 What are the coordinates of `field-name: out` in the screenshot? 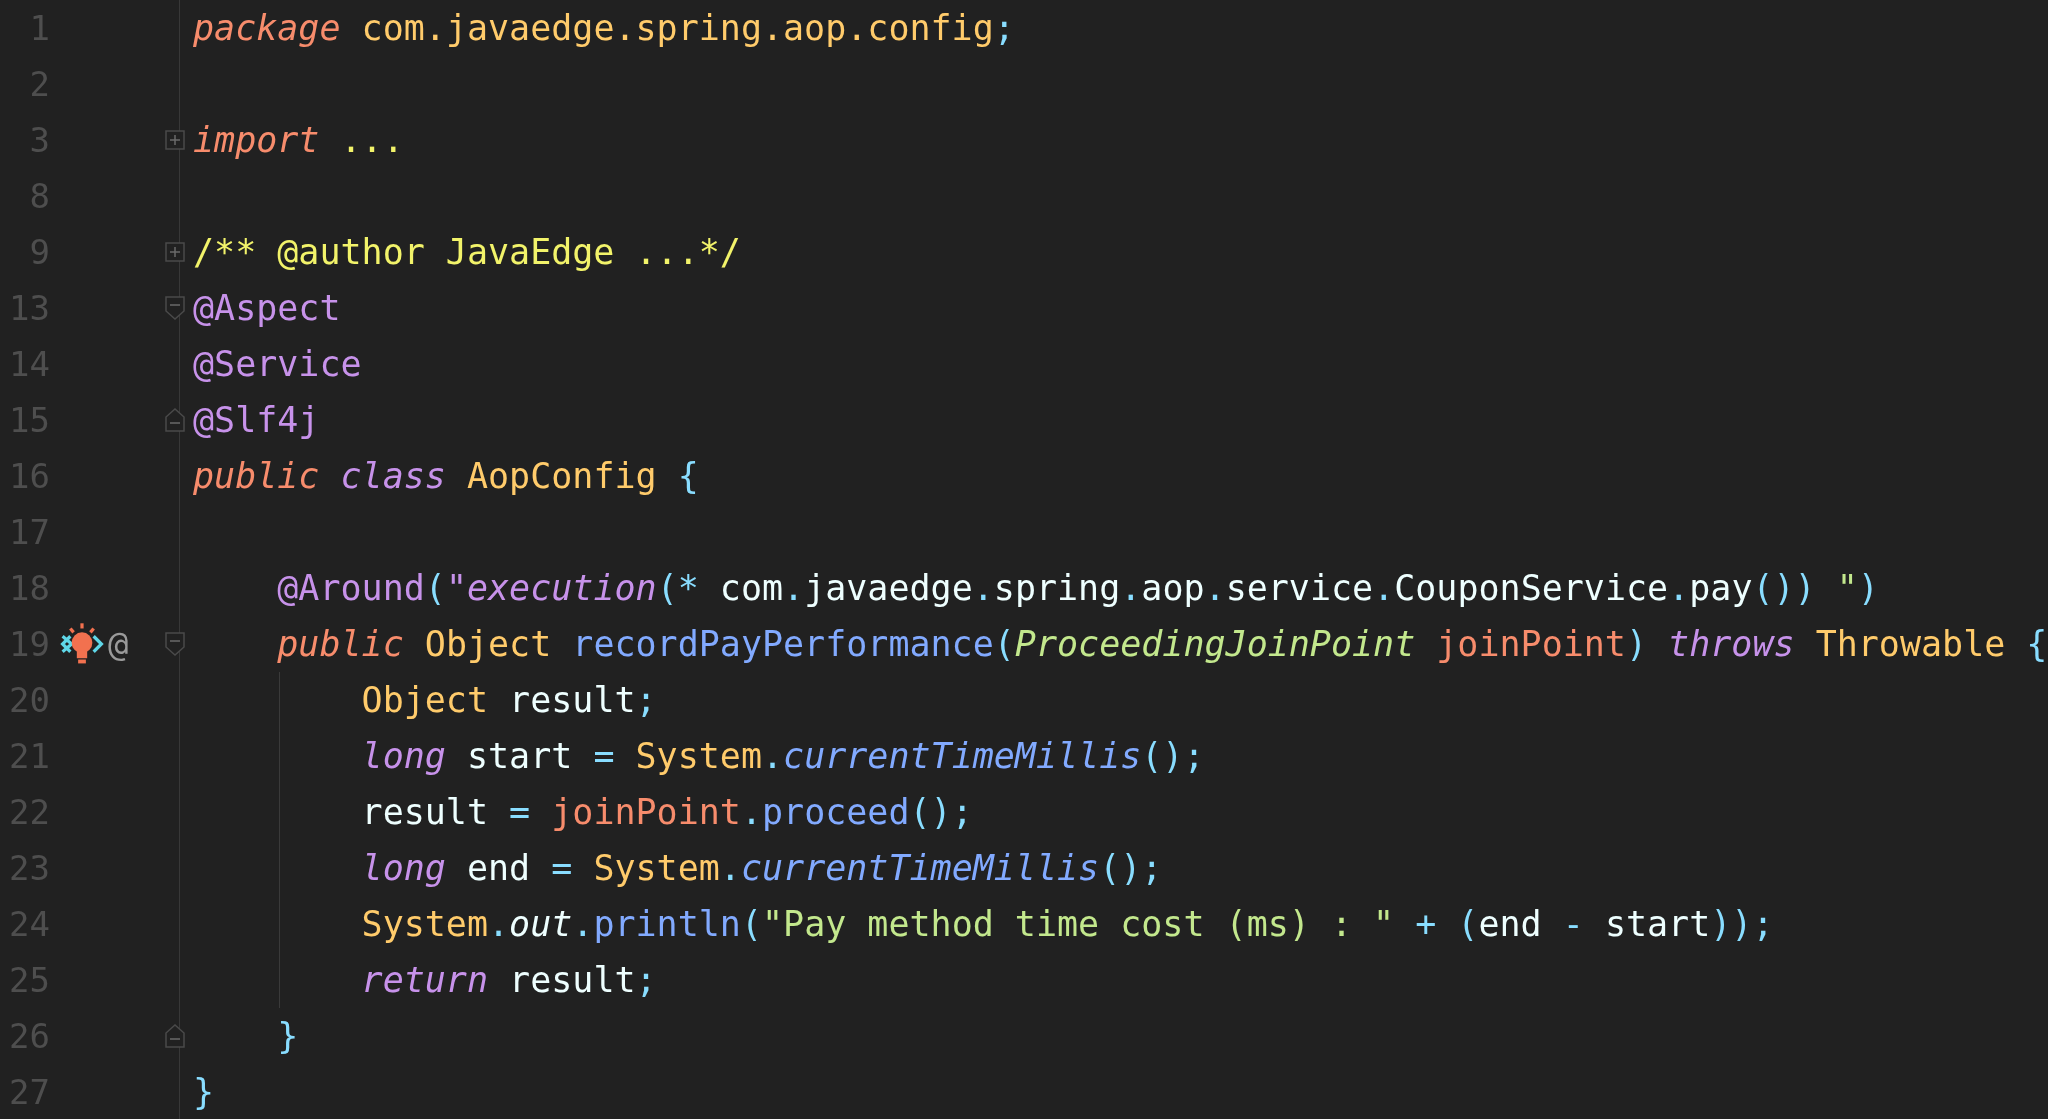 It's located at (541, 924).